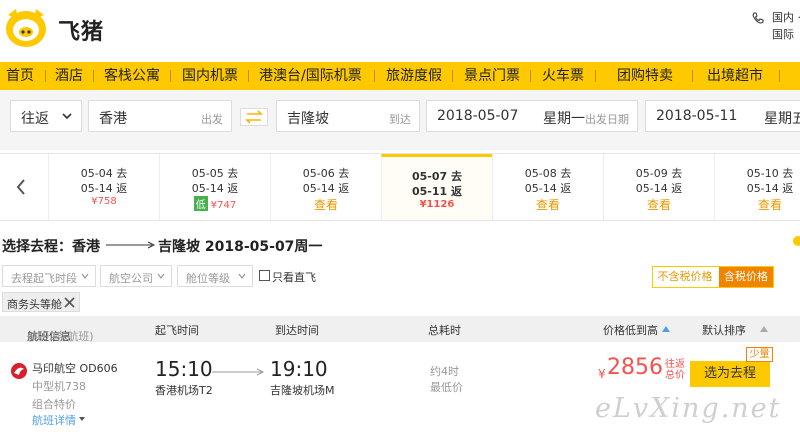  Describe the element at coordinates (113, 119) in the screenshot. I see `from-city-value: 香港` at that location.